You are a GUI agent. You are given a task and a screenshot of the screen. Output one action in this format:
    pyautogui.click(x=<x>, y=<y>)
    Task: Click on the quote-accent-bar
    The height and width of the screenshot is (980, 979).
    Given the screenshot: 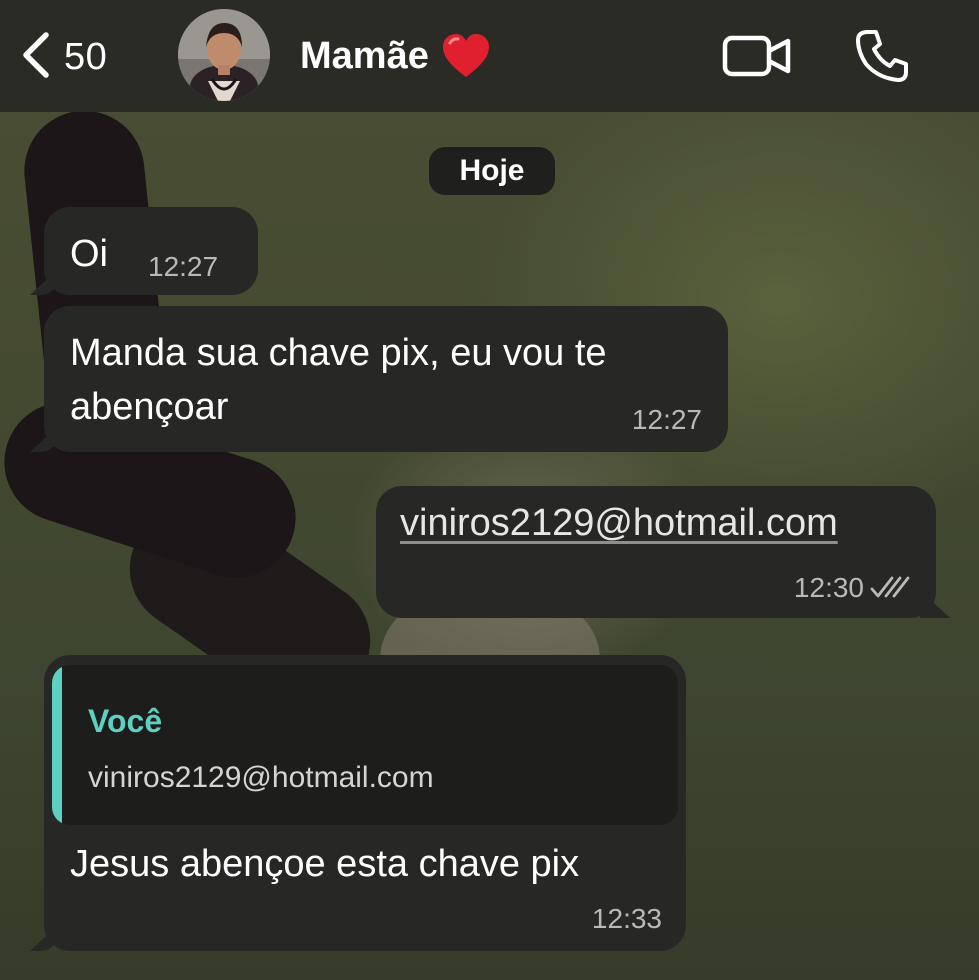 What is the action you would take?
    pyautogui.click(x=57, y=745)
    